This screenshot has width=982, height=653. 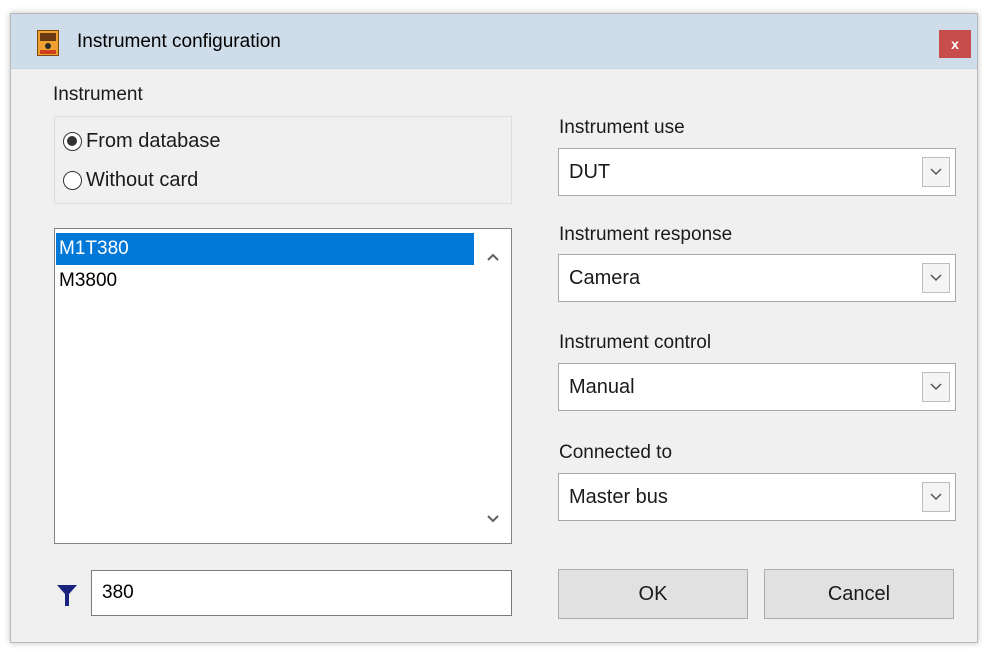 What do you see at coordinates (283, 160) in the screenshot?
I see `instrument-source-group: From database Without card` at bounding box center [283, 160].